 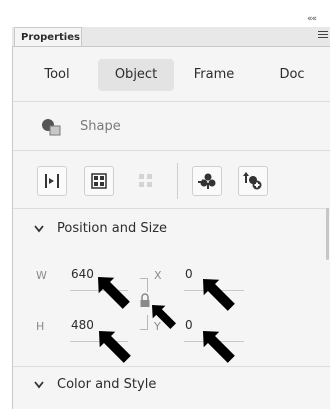 What do you see at coordinates (327, 234) in the screenshot?
I see `scrollbar-thumb` at bounding box center [327, 234].